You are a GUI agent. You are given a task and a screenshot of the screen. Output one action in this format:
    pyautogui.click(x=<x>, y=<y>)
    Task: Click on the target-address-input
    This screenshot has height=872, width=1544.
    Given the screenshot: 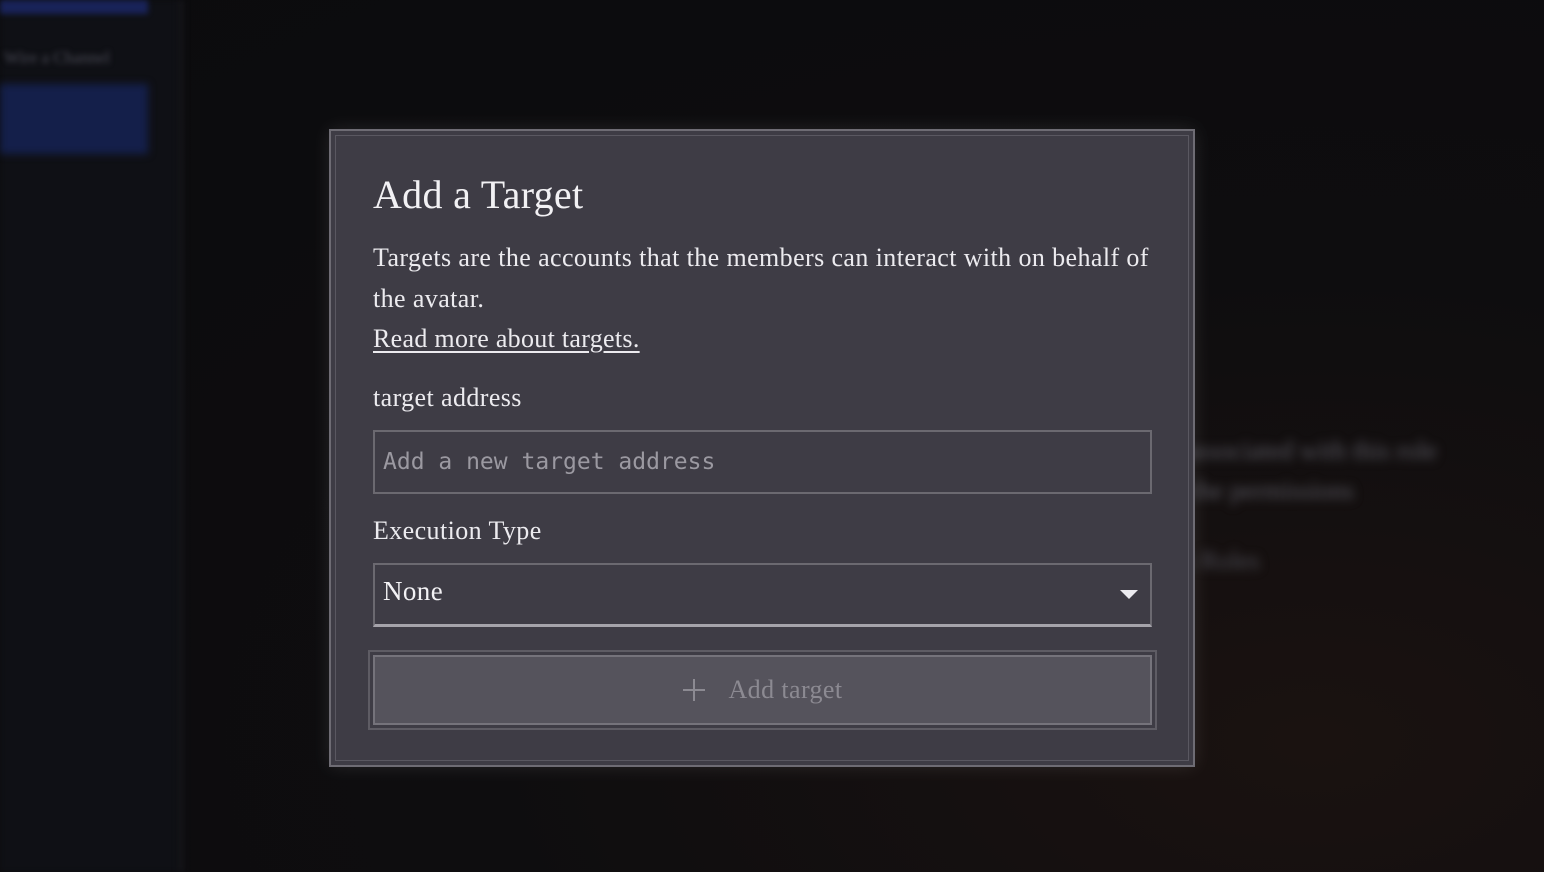 What is the action you would take?
    pyautogui.click(x=762, y=462)
    